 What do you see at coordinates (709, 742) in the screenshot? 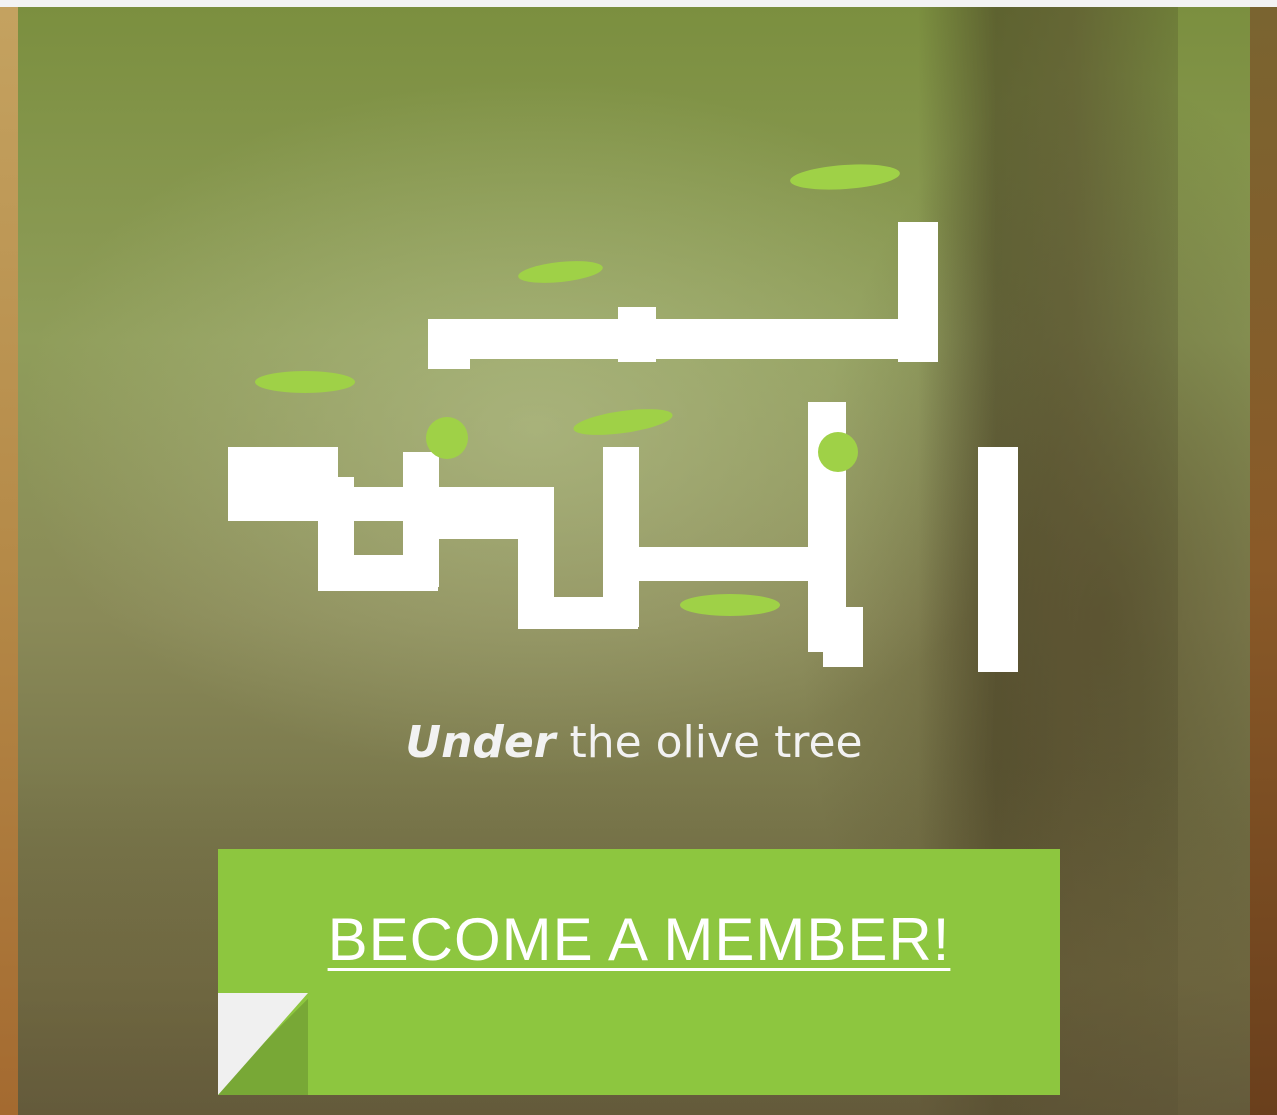
I see `tagline-rest: the olive tree` at bounding box center [709, 742].